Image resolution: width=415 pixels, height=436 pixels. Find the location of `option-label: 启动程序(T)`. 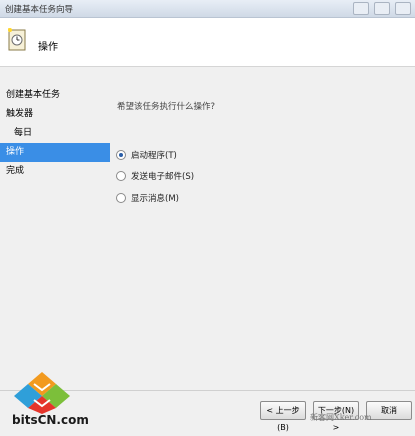

option-label: 启动程序(T) is located at coordinates (154, 156).